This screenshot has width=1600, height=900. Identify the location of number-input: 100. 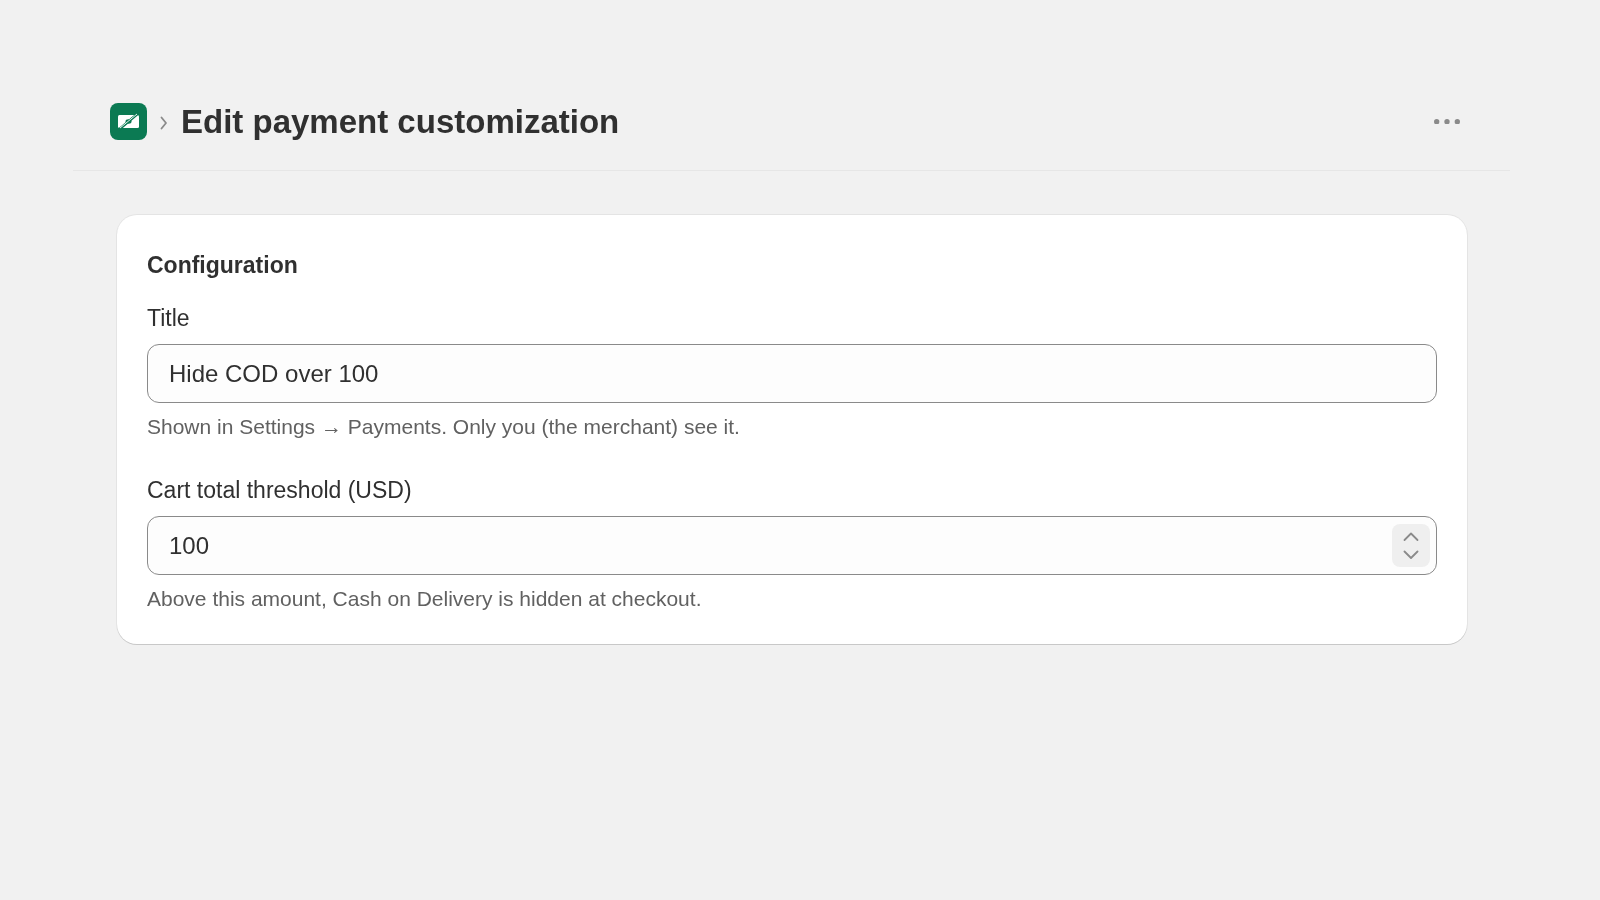
(792, 545).